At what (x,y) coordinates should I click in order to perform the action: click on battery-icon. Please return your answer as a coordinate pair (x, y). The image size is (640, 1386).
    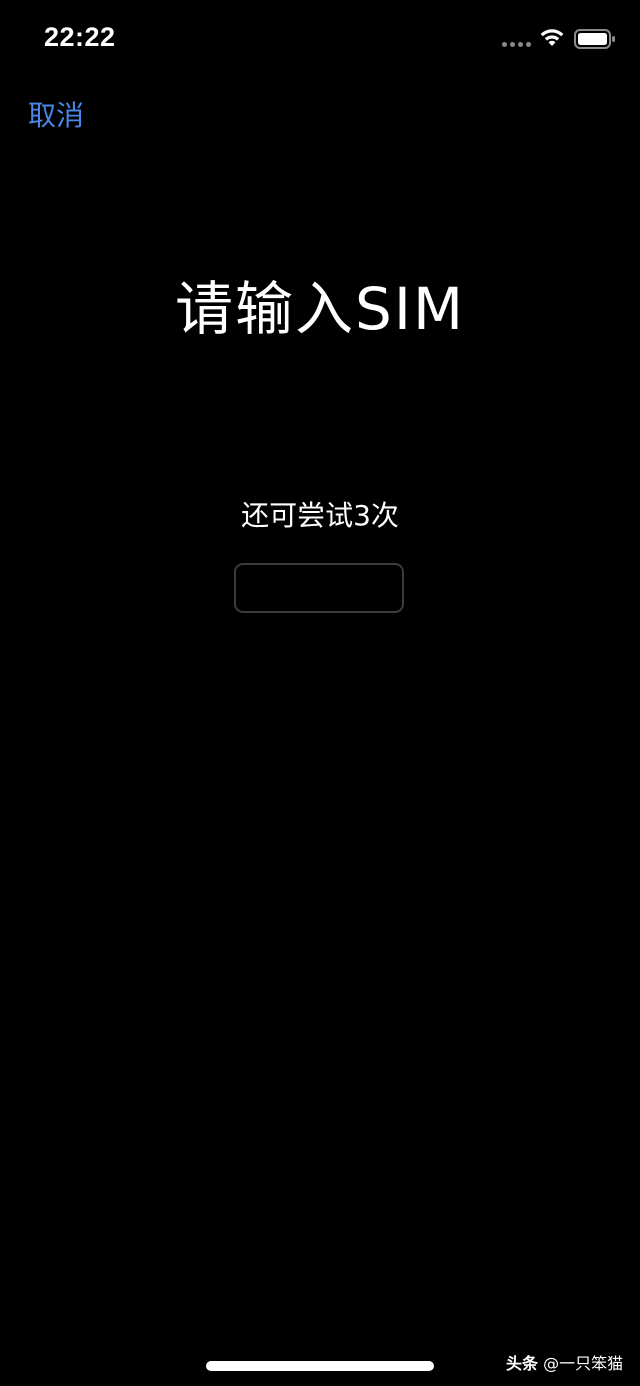
    Looking at the image, I should click on (594, 39).